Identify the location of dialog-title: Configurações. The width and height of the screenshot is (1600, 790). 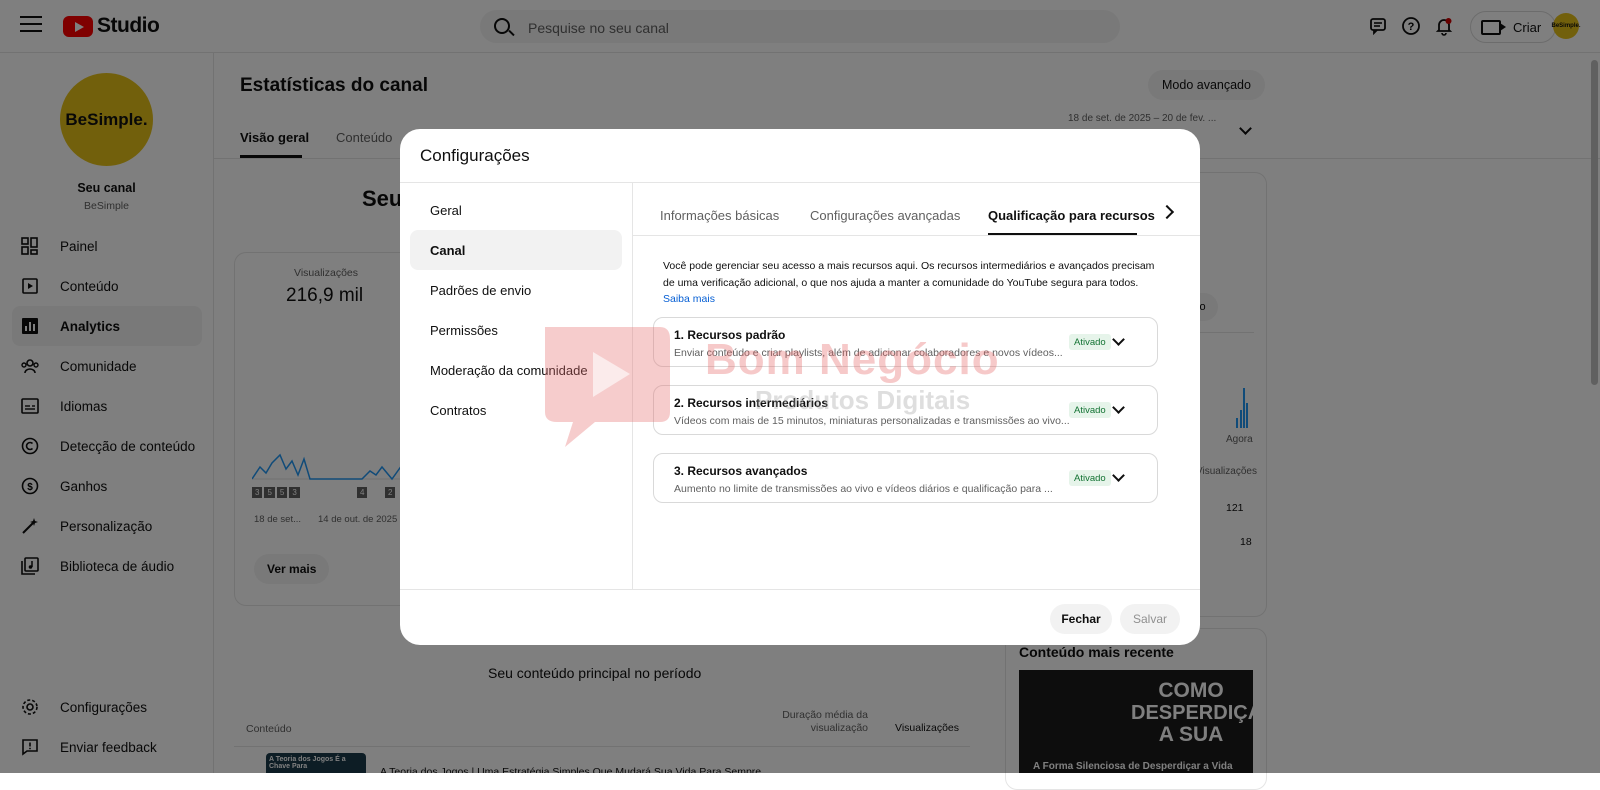
(475, 155).